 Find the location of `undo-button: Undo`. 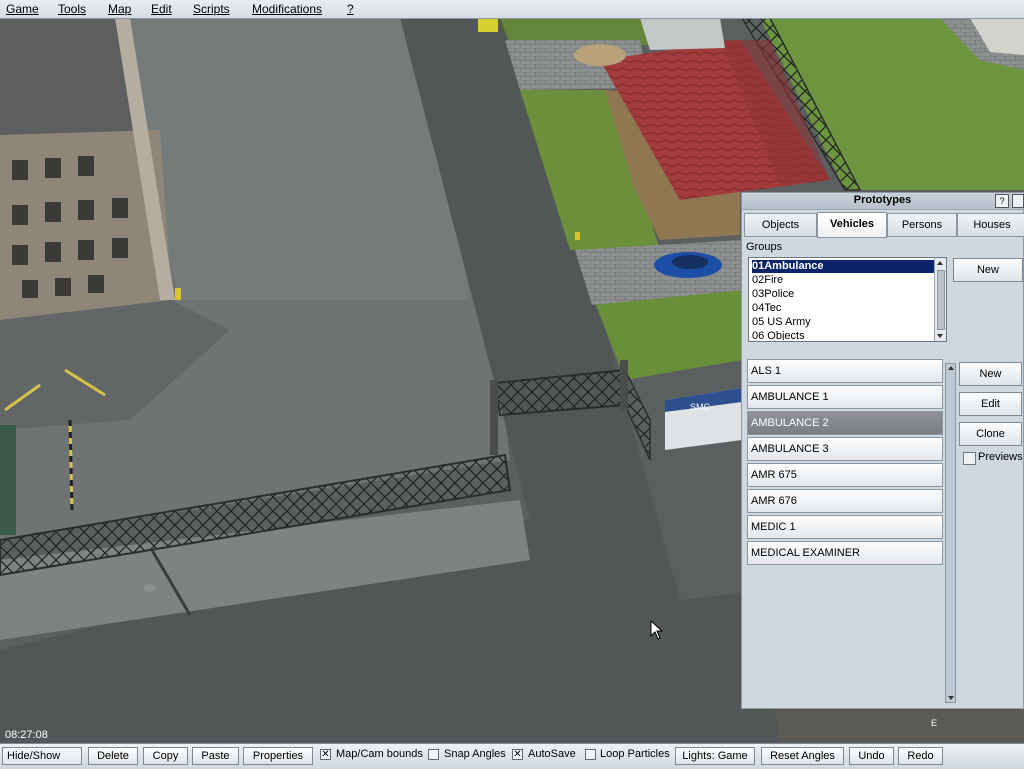

undo-button: Undo is located at coordinates (871, 756).